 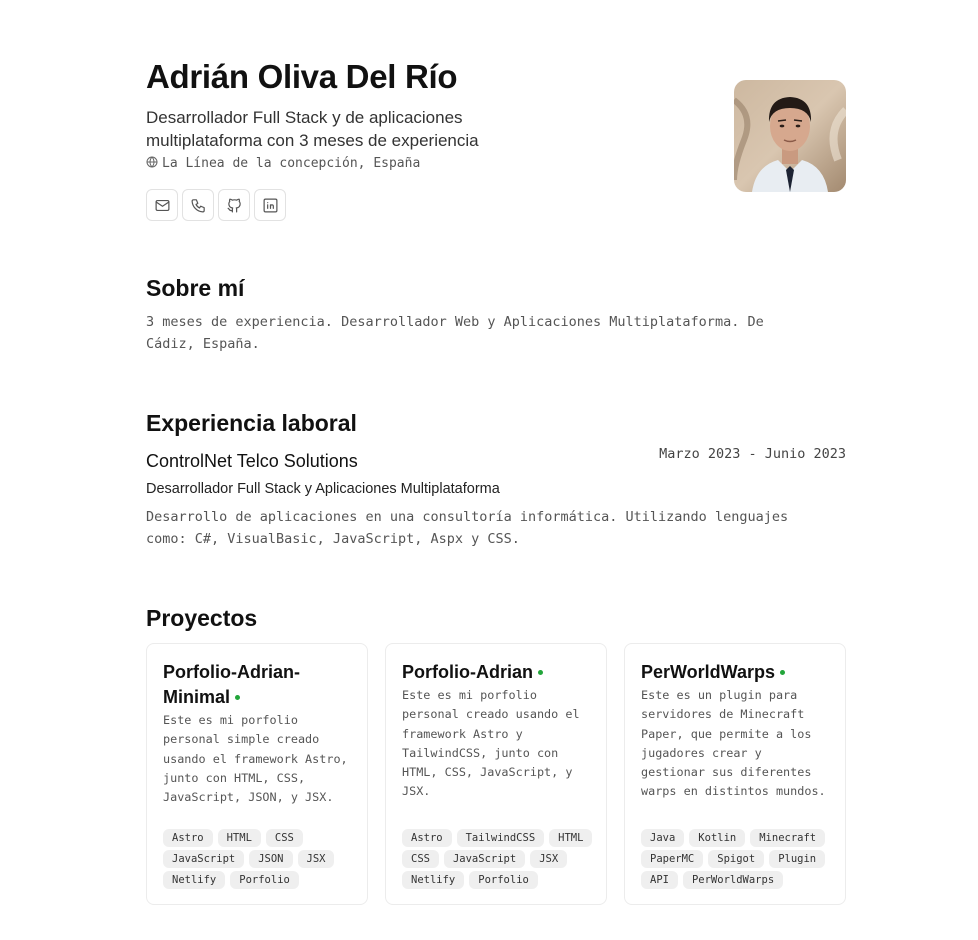 I want to click on section-title-experience: Experiencia laboral, so click(x=251, y=423).